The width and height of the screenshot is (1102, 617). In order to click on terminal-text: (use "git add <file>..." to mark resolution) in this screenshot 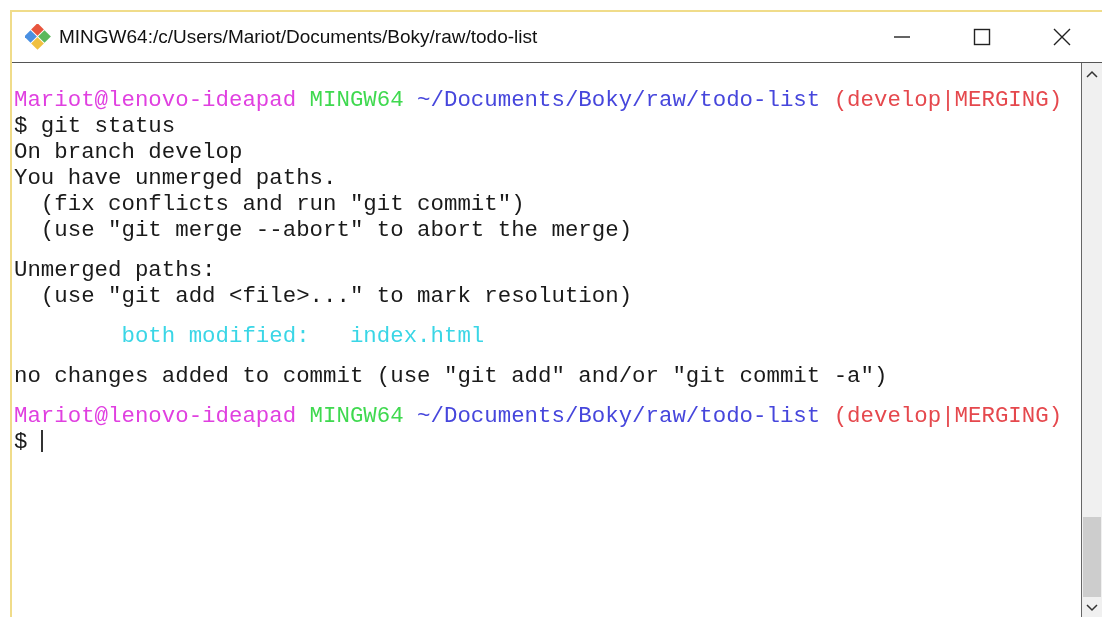, I will do `click(336, 296)`.